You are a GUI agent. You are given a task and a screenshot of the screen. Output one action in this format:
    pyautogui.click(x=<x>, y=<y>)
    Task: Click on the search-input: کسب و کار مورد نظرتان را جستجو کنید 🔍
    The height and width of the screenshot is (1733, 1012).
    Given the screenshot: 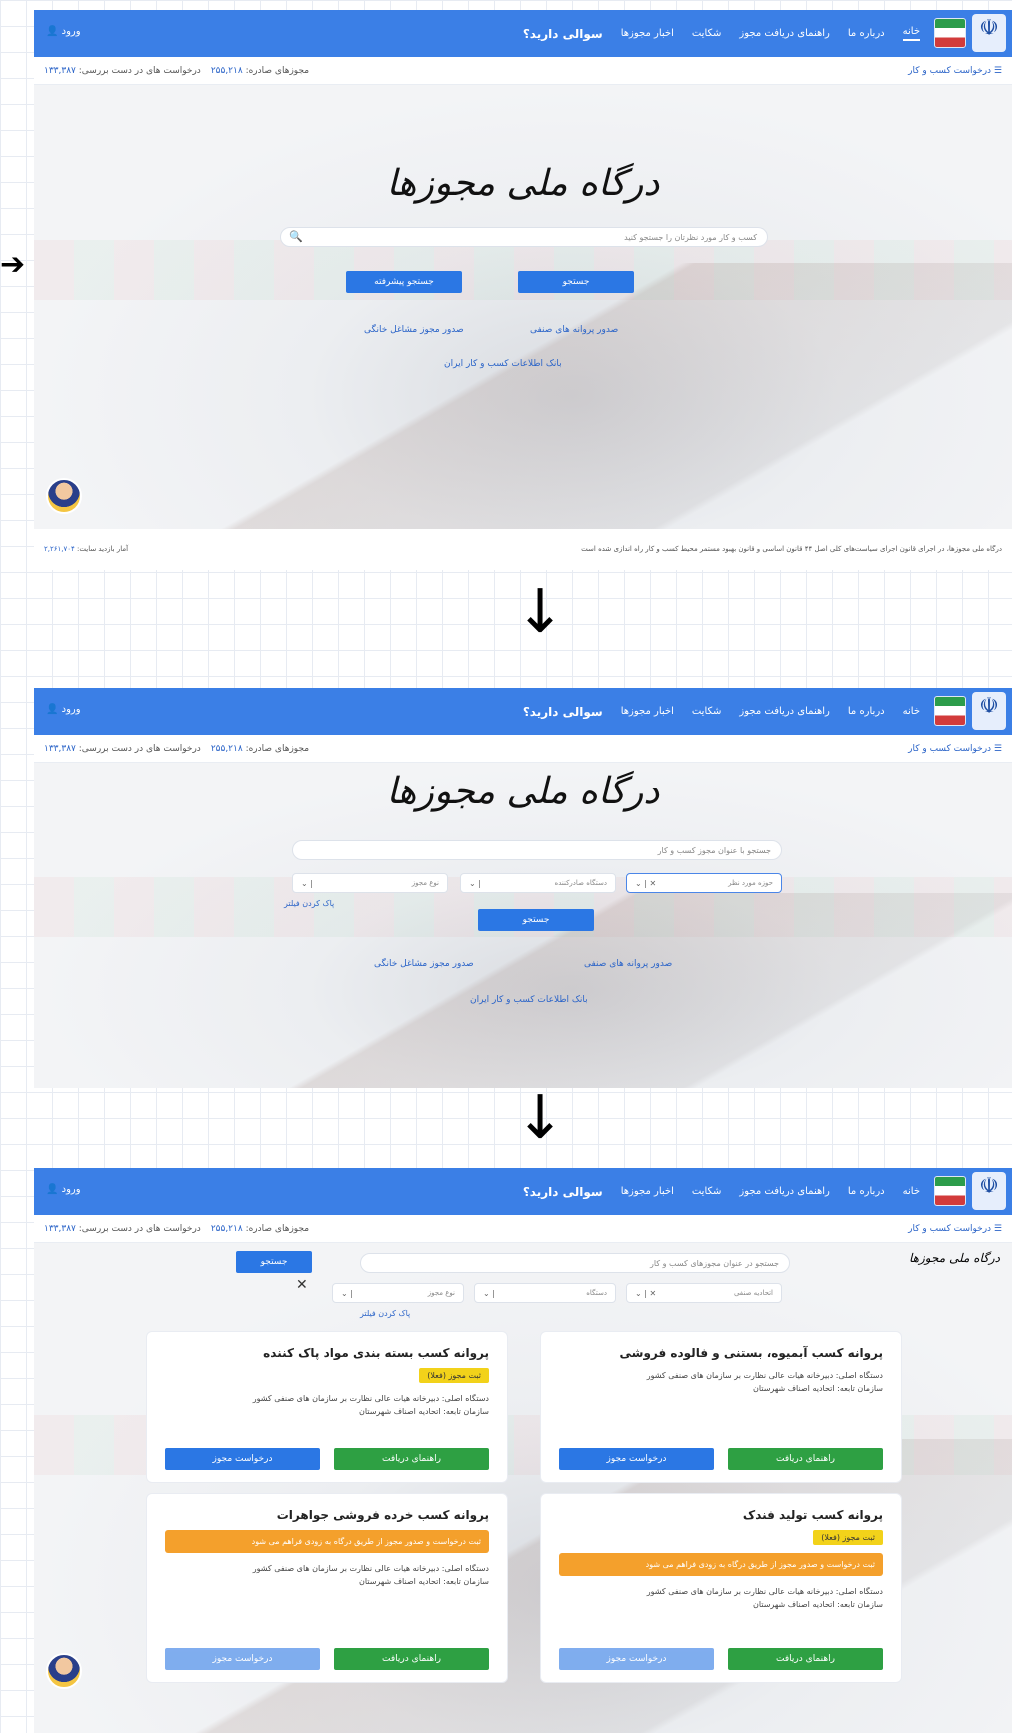 What is the action you would take?
    pyautogui.click(x=524, y=237)
    